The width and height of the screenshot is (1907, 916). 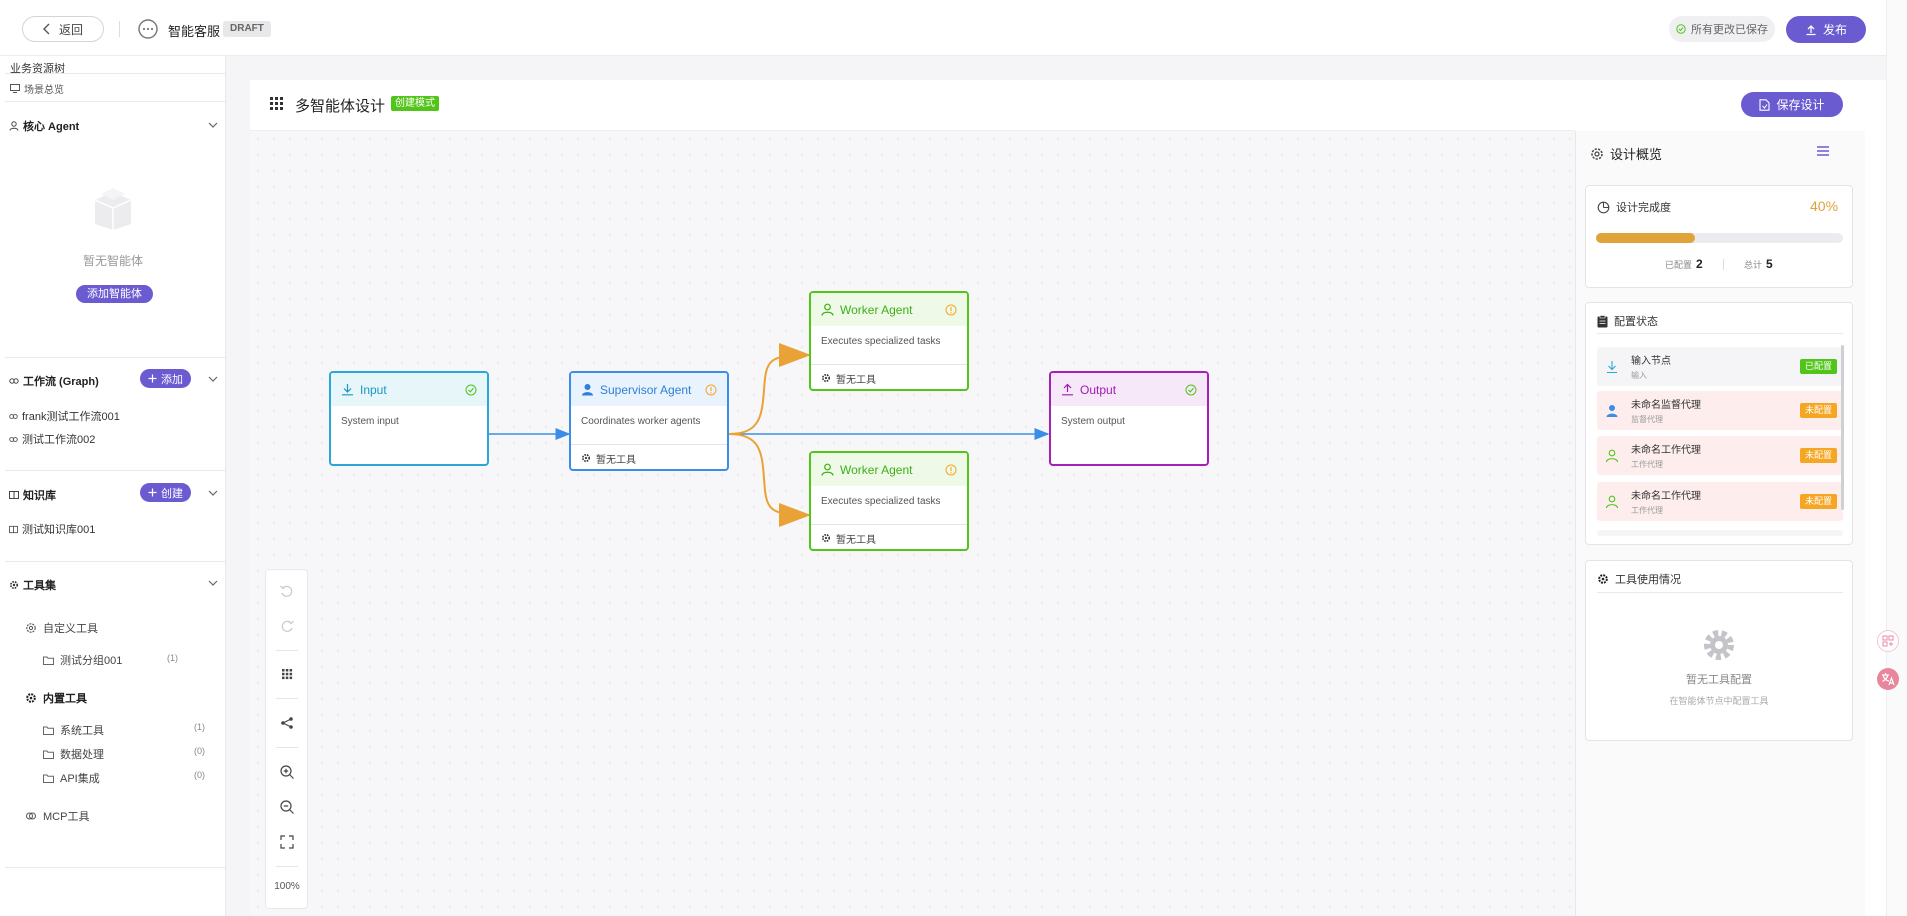 I want to click on config-status-row-partial, so click(x=1720, y=533).